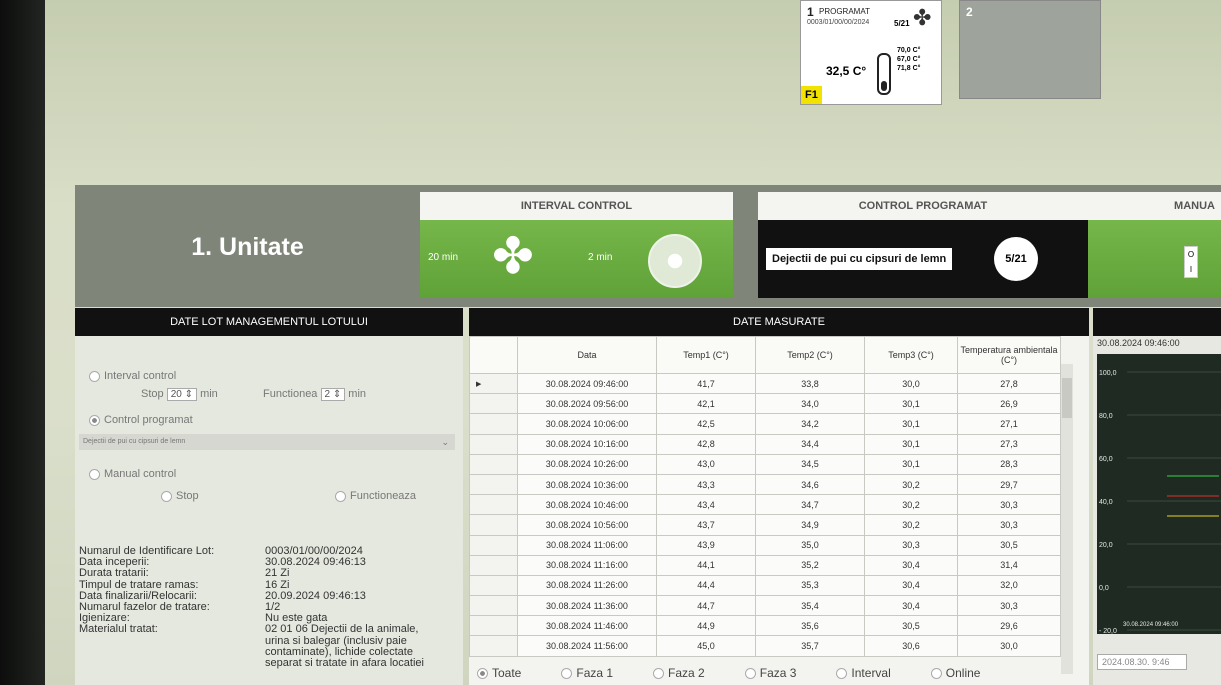 Image resolution: width=1221 pixels, height=685 pixels. I want to click on y-tick-label: 0,0, so click(1104, 588).